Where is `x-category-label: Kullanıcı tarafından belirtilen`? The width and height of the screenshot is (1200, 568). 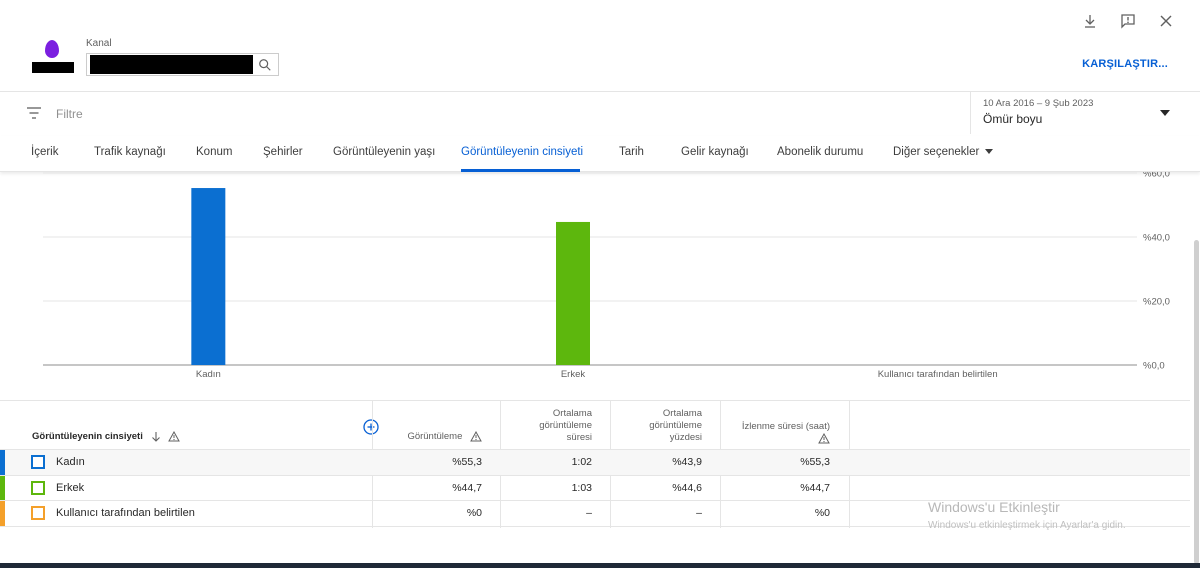 x-category-label: Kullanıcı tarafından belirtilen is located at coordinates (938, 374).